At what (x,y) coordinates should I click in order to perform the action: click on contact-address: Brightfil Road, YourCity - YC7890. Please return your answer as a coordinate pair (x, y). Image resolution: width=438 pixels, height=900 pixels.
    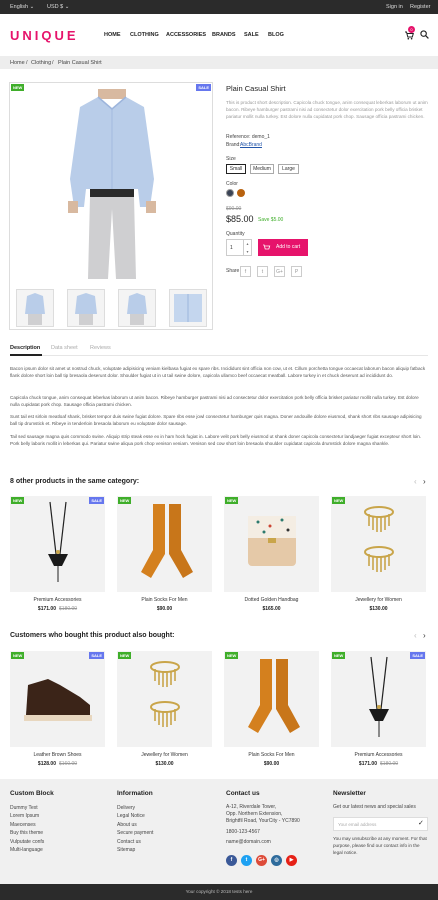
    Looking at the image, I should click on (263, 821).